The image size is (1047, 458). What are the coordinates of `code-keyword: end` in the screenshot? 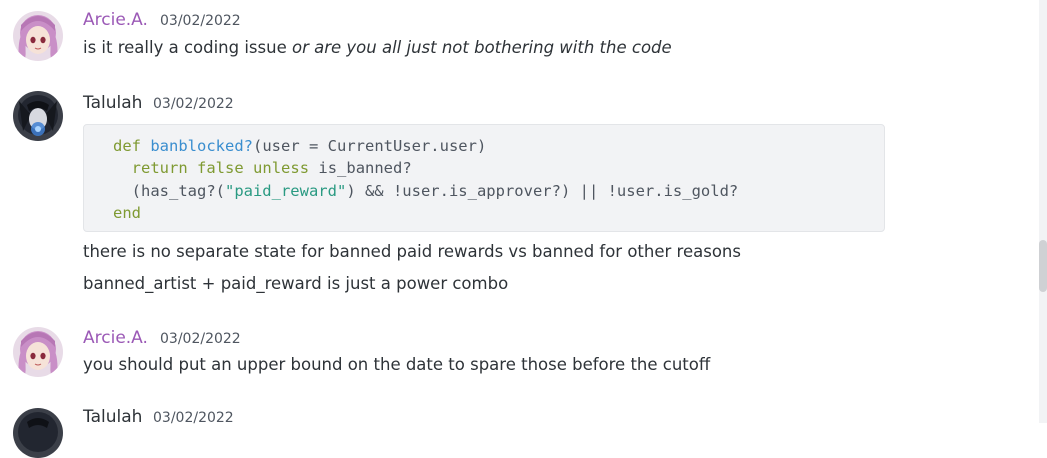 It's located at (127, 212).